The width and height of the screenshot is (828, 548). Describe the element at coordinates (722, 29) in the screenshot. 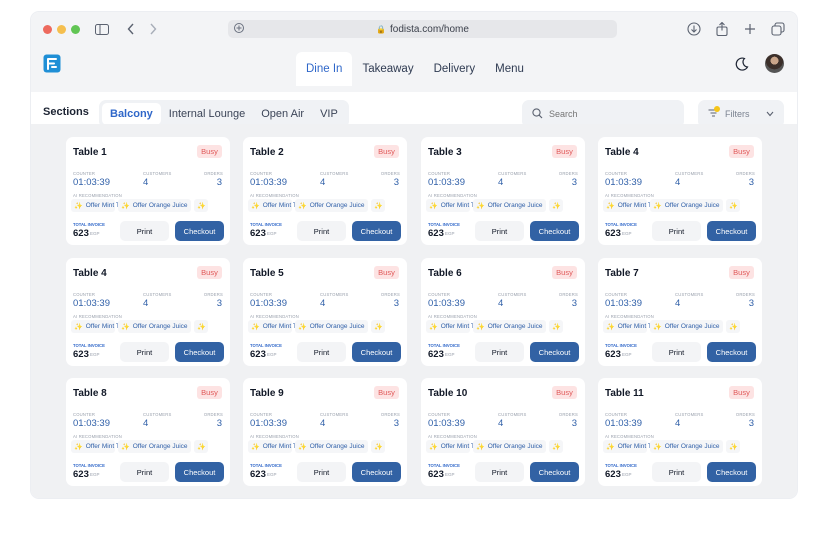

I see `share-icon` at that location.